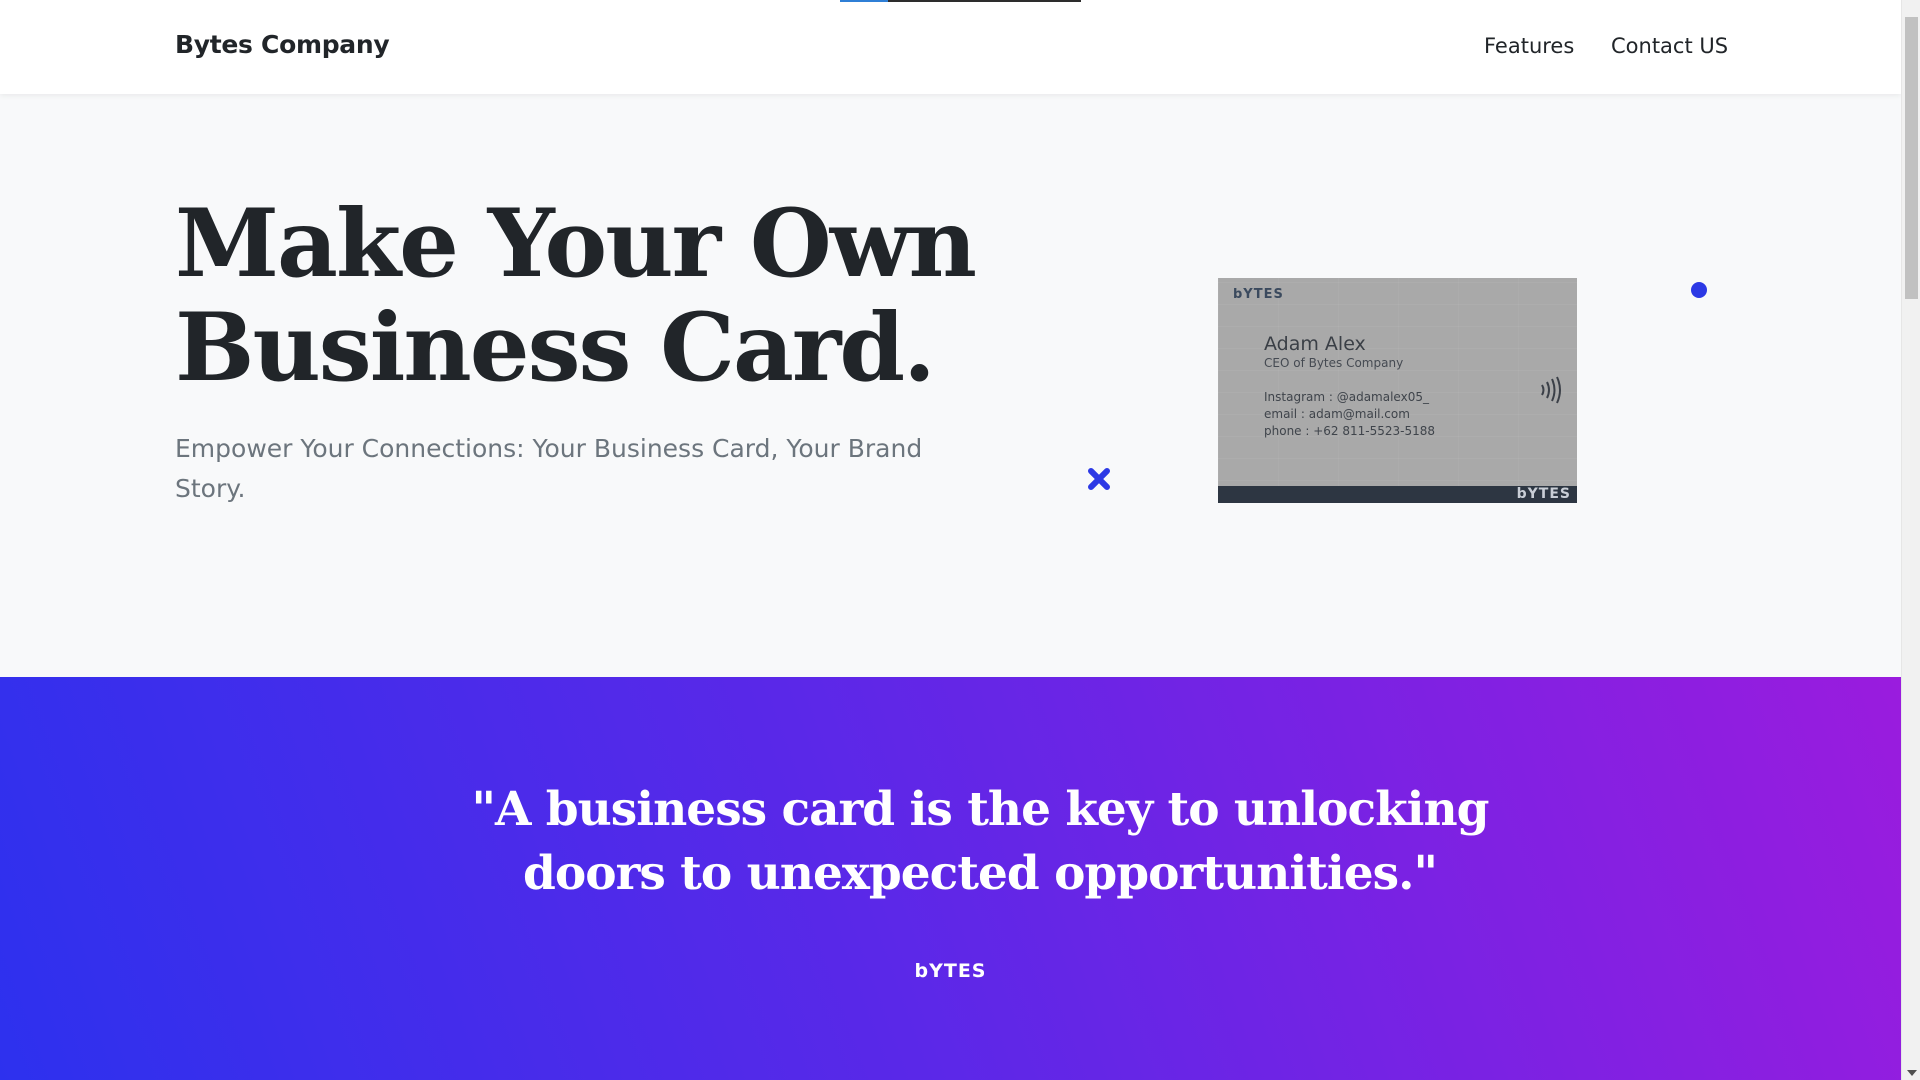  I want to click on nfc-icon, so click(1551, 390).